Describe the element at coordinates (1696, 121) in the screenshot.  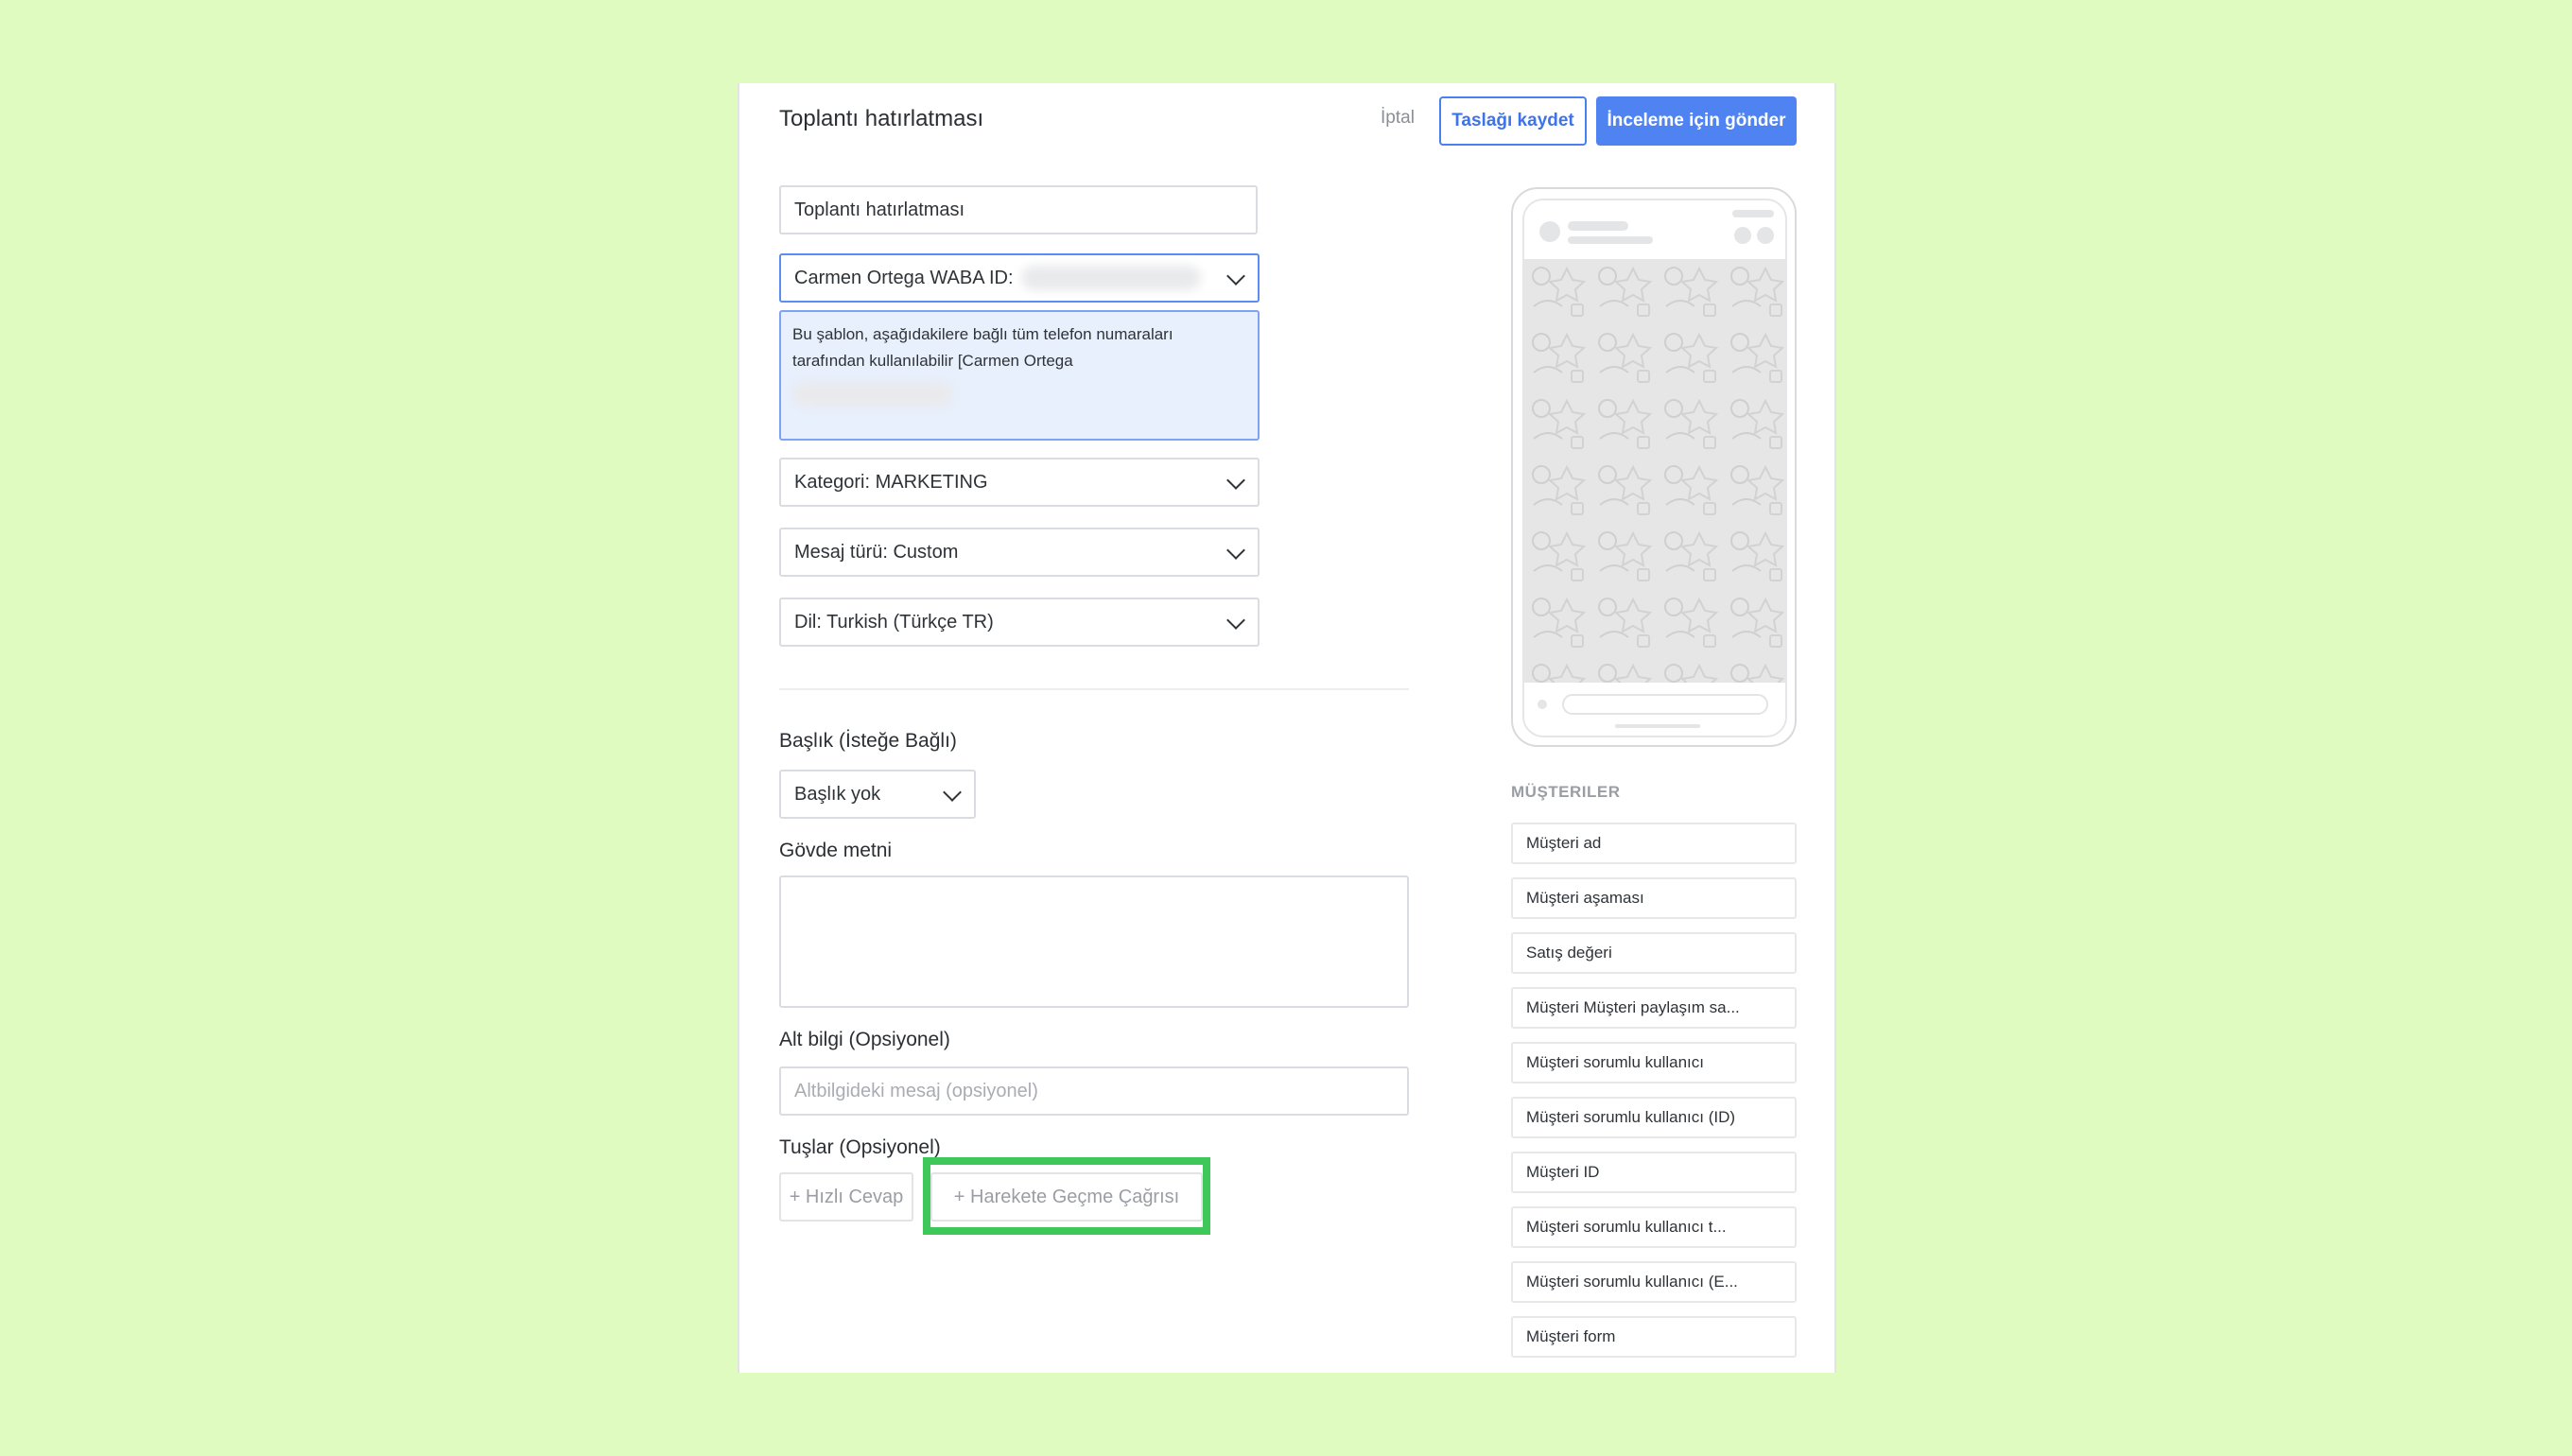
I see `submit-review-button: İnceleme için gönder` at that location.